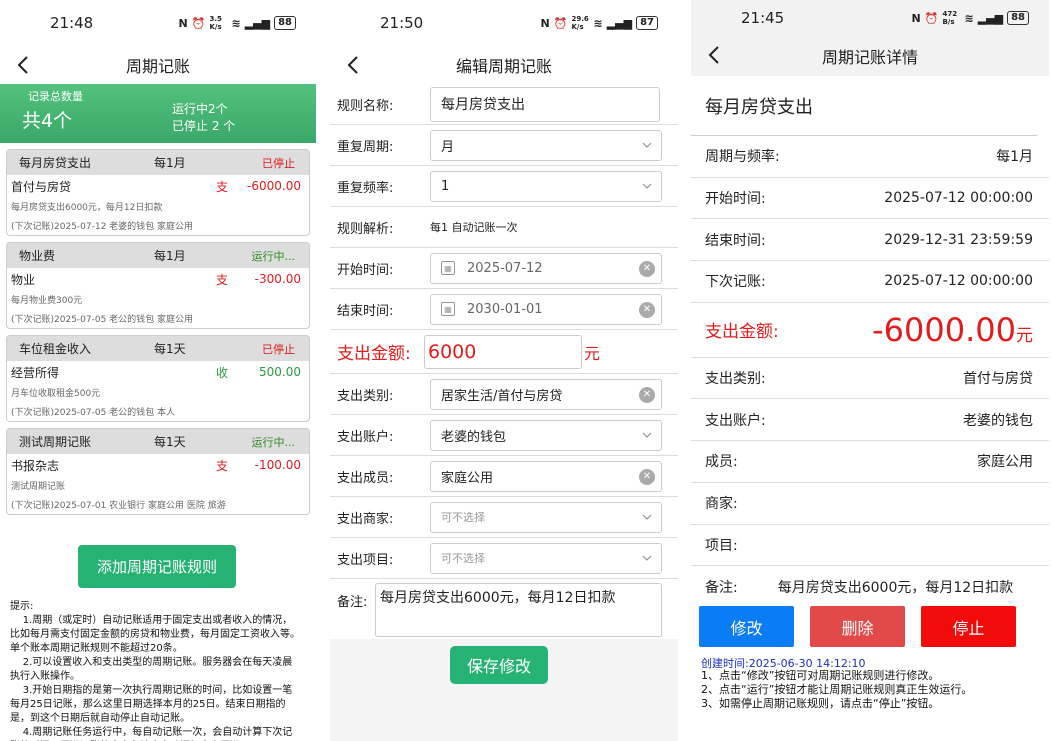 This screenshot has width=1052, height=741. I want to click on parse-value: 每1 自动记账一次, so click(546, 227).